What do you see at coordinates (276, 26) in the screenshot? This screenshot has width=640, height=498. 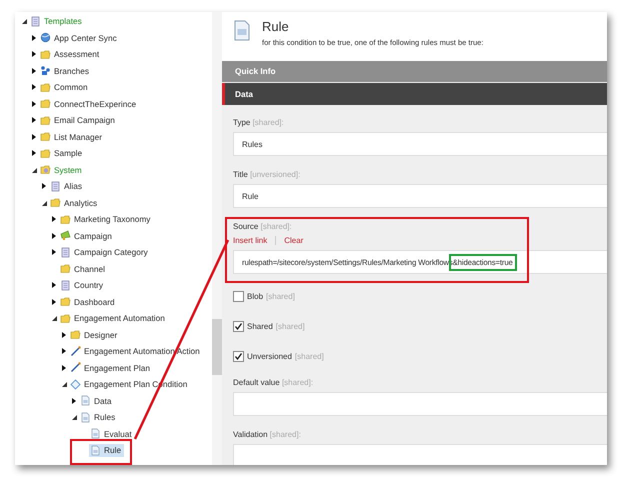 I see `item-title: Rule` at bounding box center [276, 26].